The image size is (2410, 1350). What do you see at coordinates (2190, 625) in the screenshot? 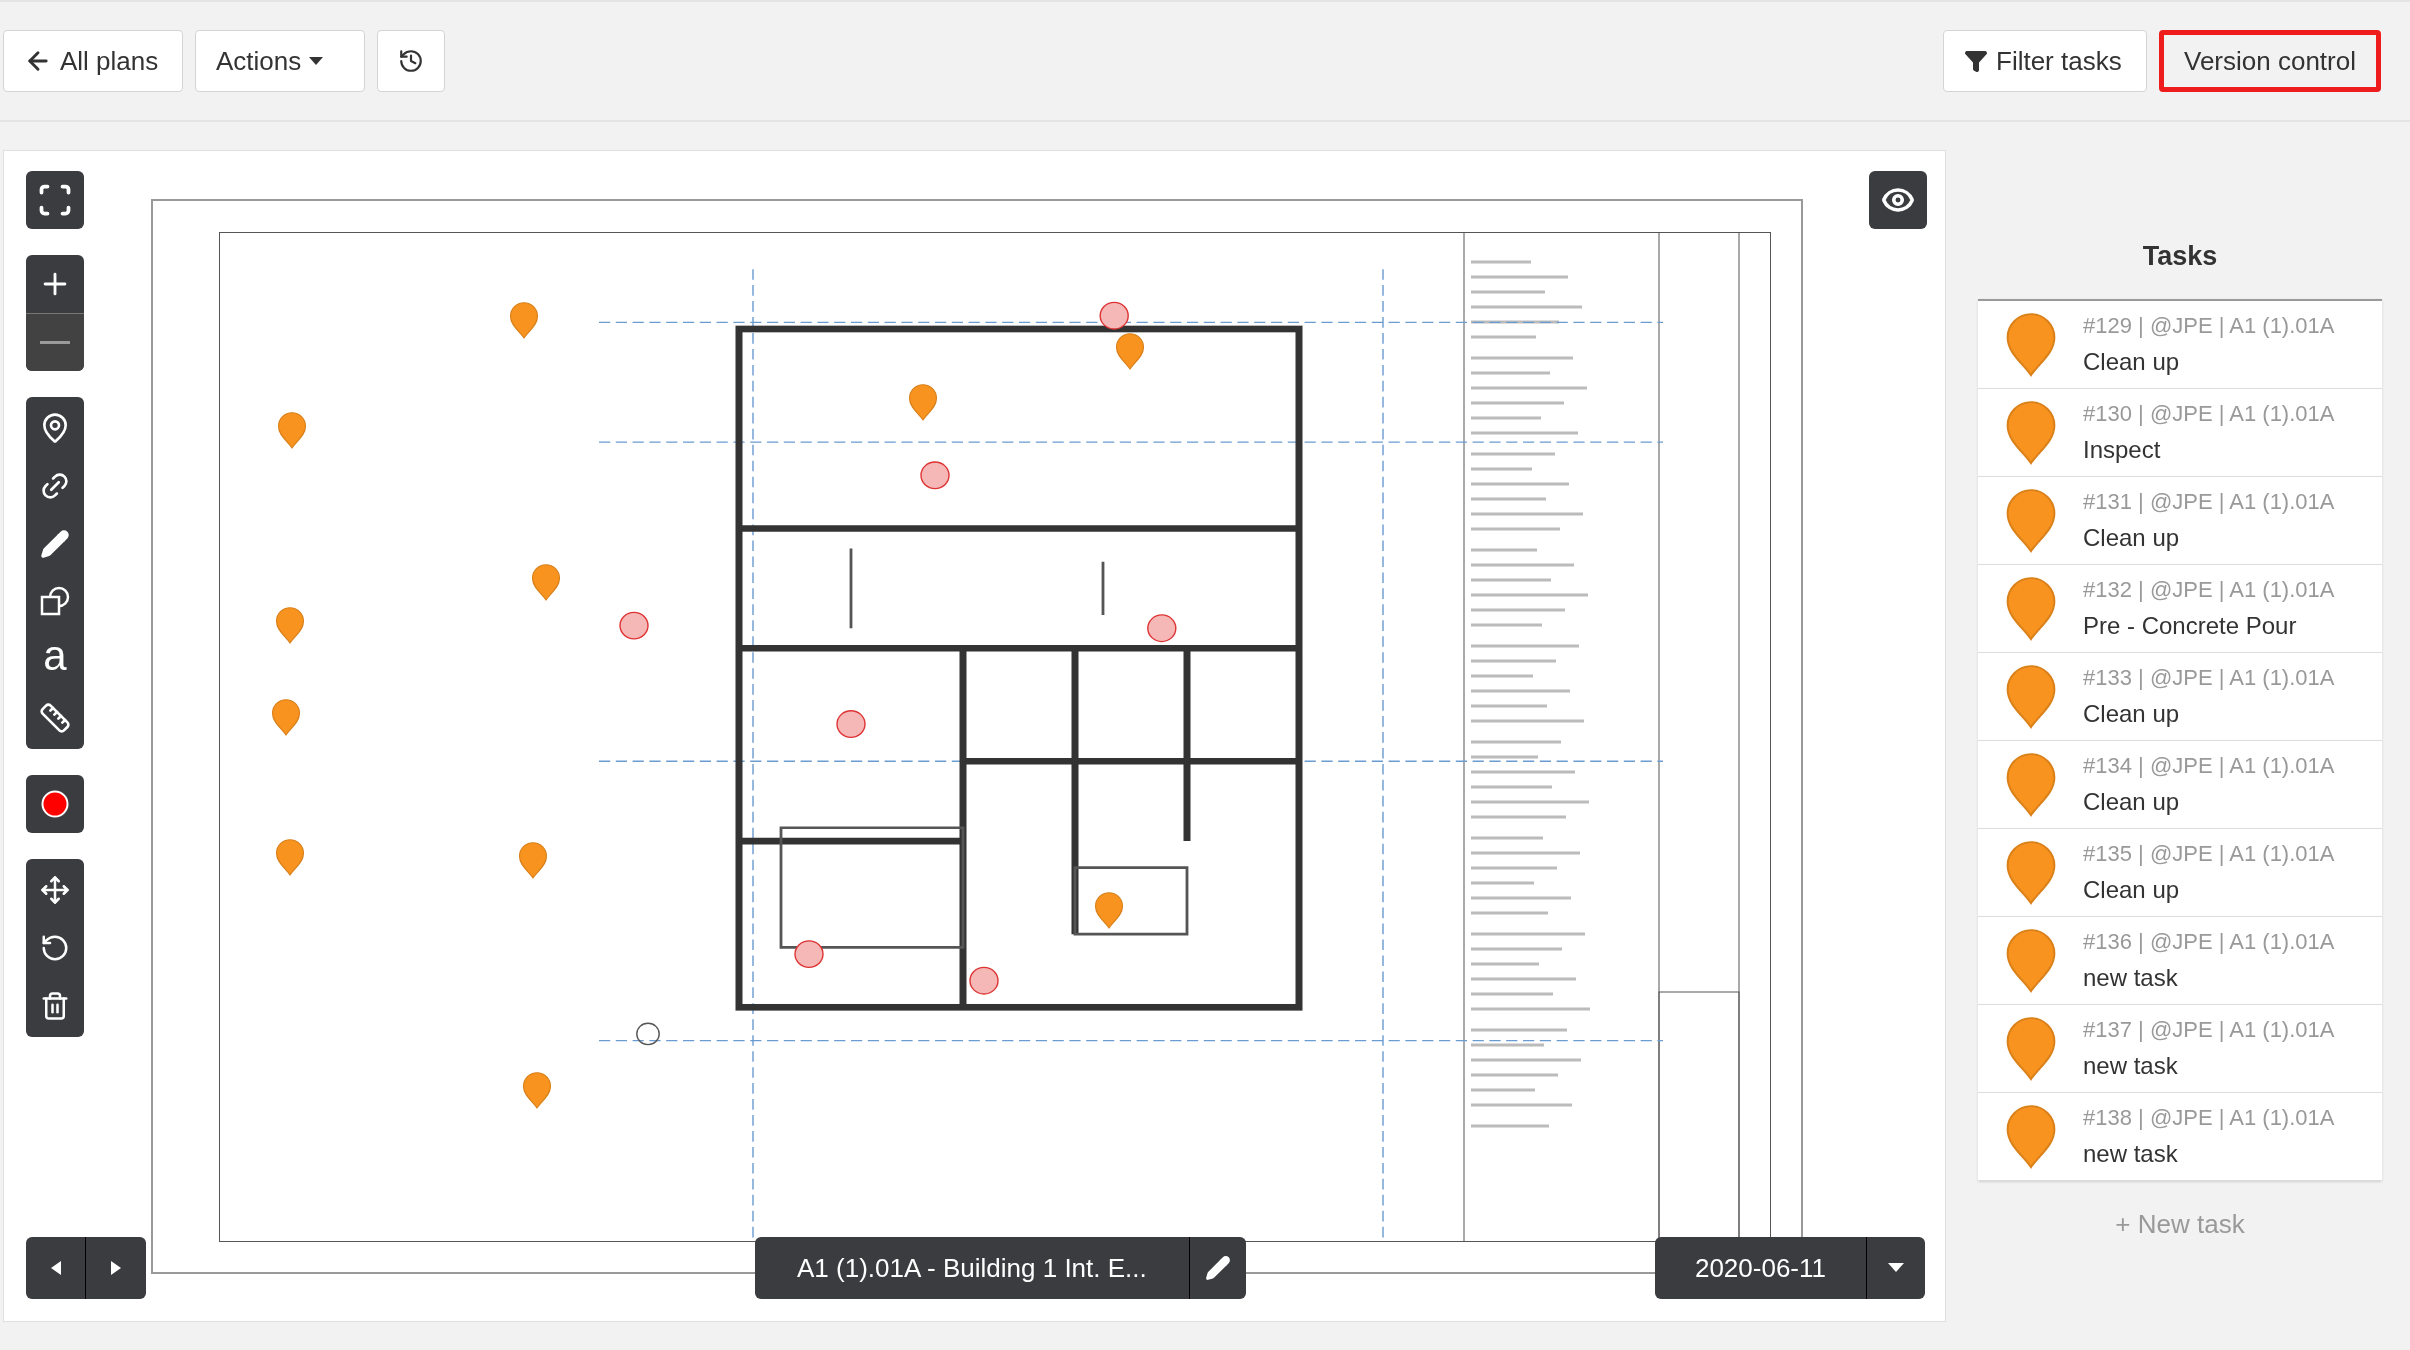
I see `task-title: Pre - Concrete Pour` at bounding box center [2190, 625].